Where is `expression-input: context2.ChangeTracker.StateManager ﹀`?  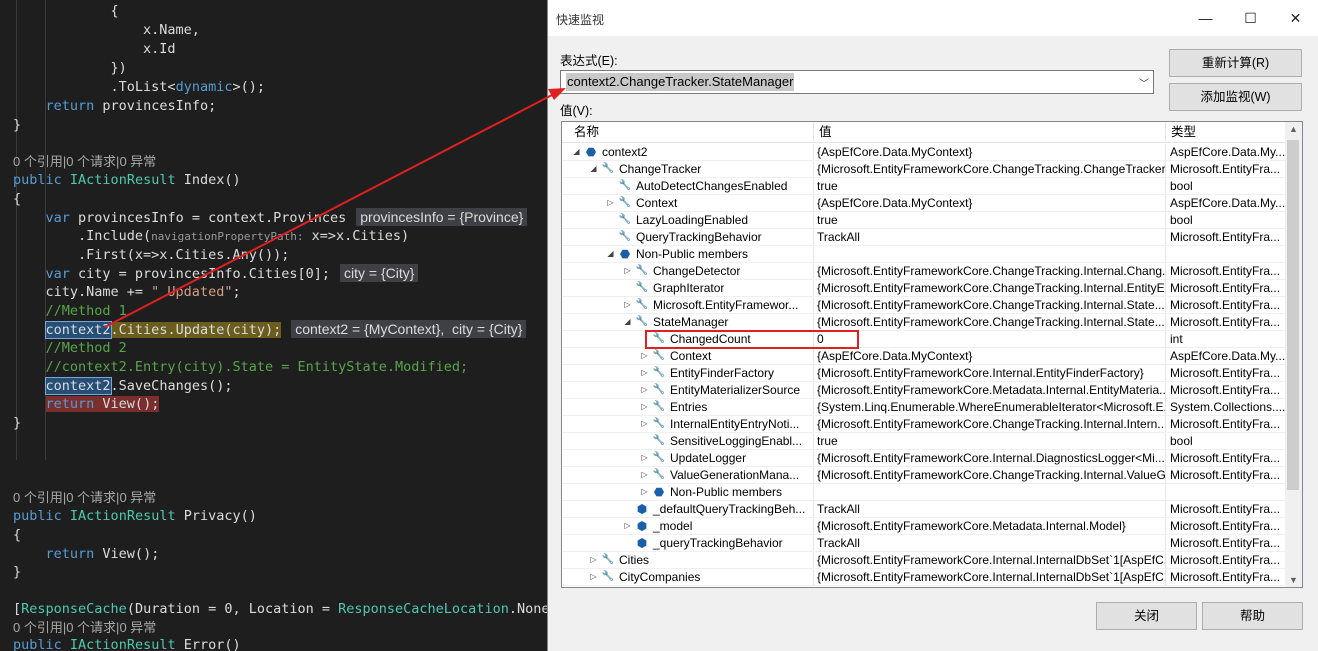 expression-input: context2.ChangeTracker.StateManager ﹀ is located at coordinates (857, 82).